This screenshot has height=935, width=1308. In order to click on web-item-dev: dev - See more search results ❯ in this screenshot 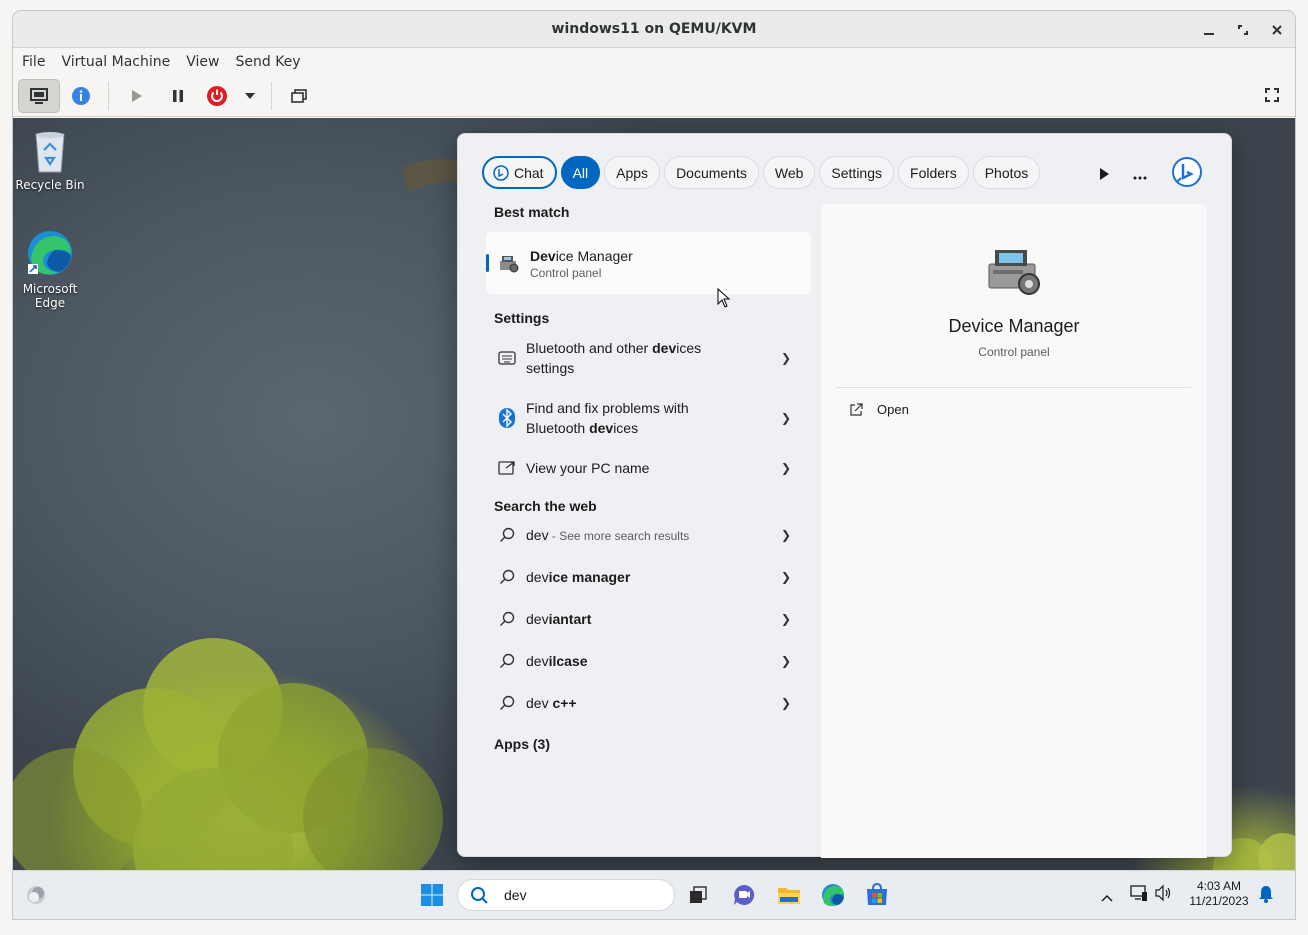, I will do `click(648, 535)`.